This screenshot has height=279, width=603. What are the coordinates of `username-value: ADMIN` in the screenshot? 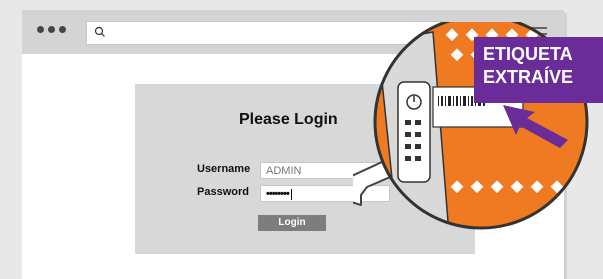 It's located at (284, 171).